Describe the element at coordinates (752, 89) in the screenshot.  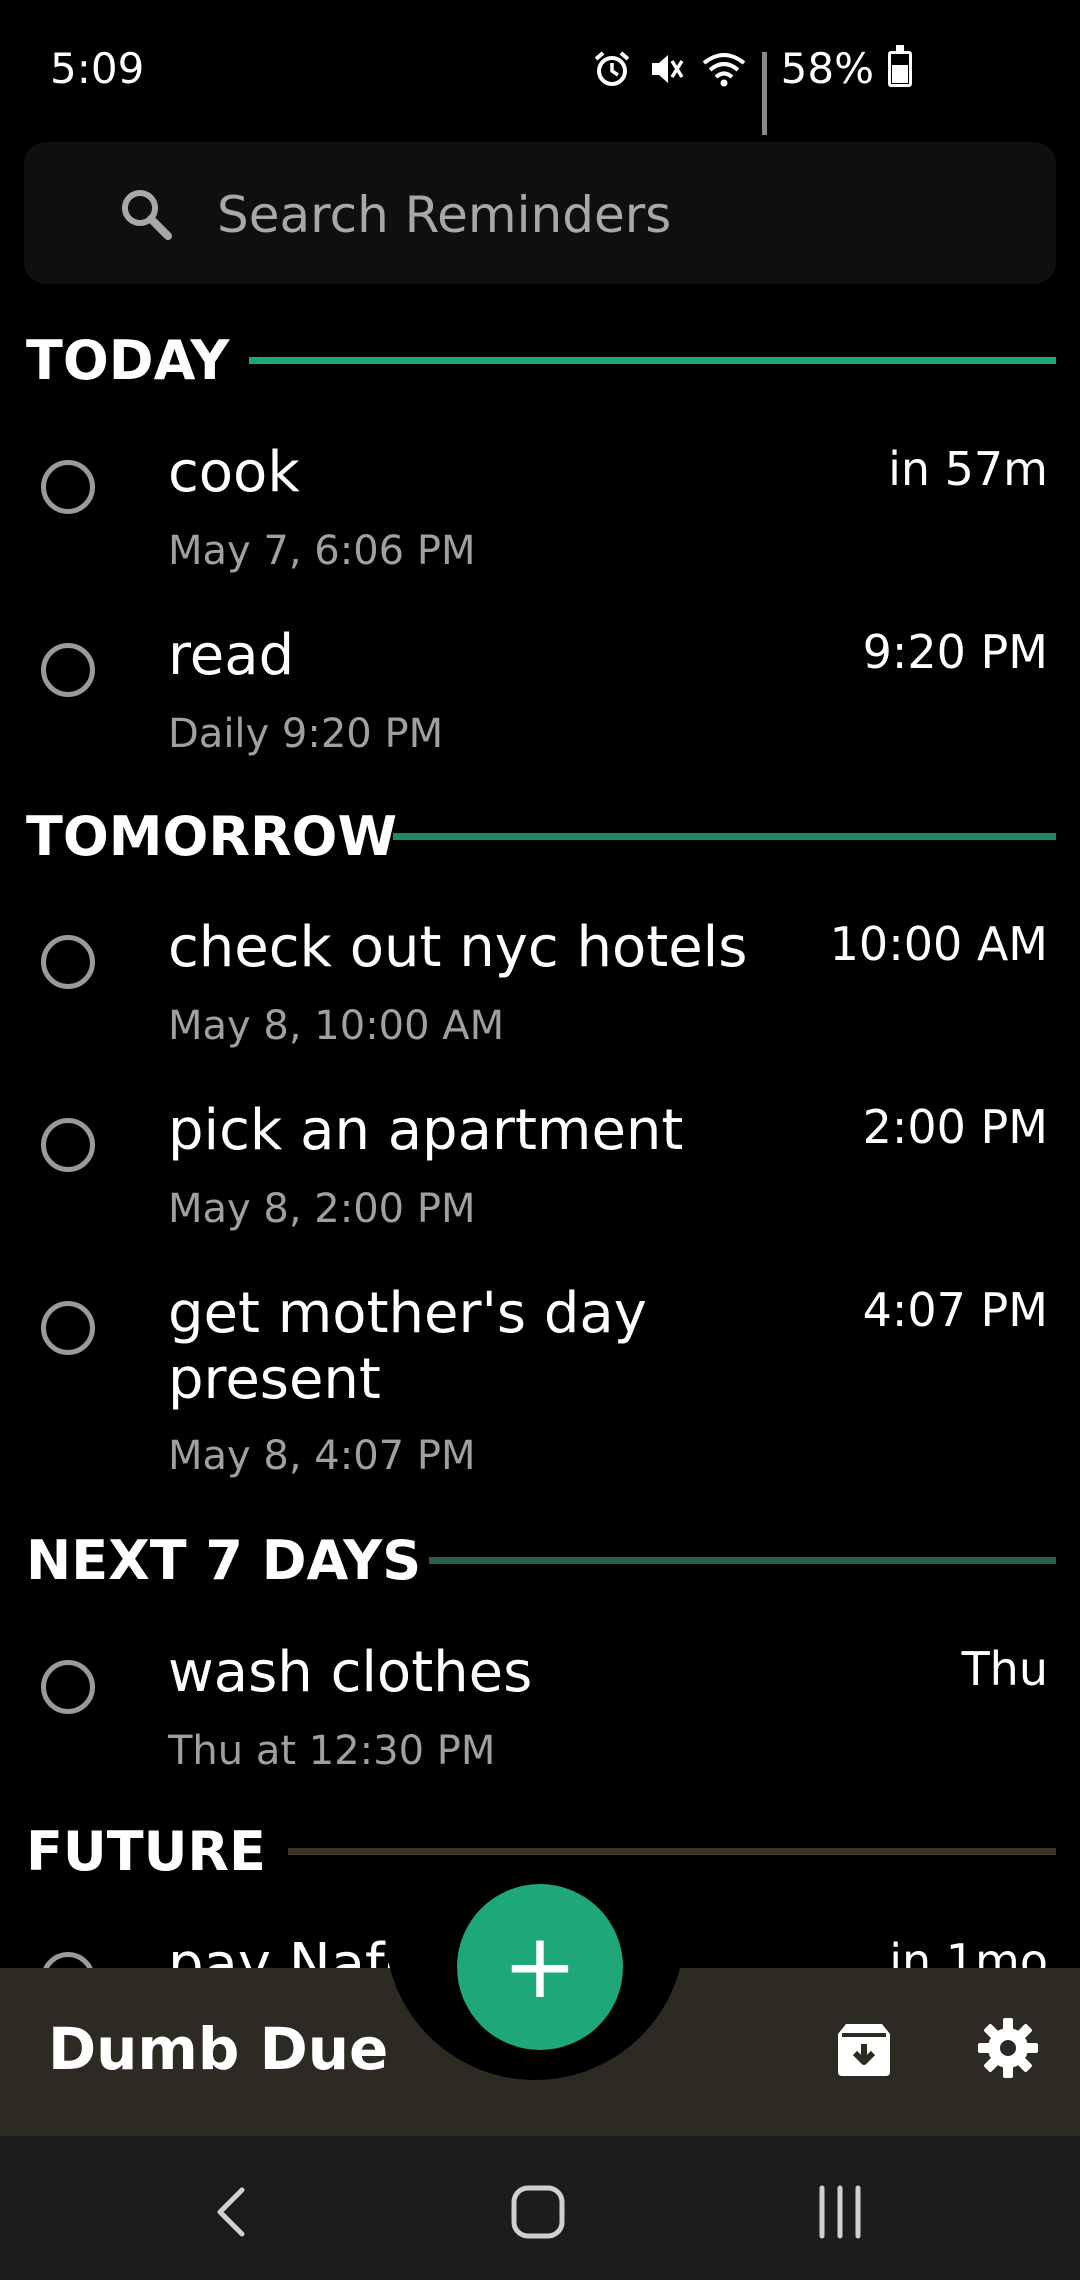
I see `status-icons: 58%` at that location.